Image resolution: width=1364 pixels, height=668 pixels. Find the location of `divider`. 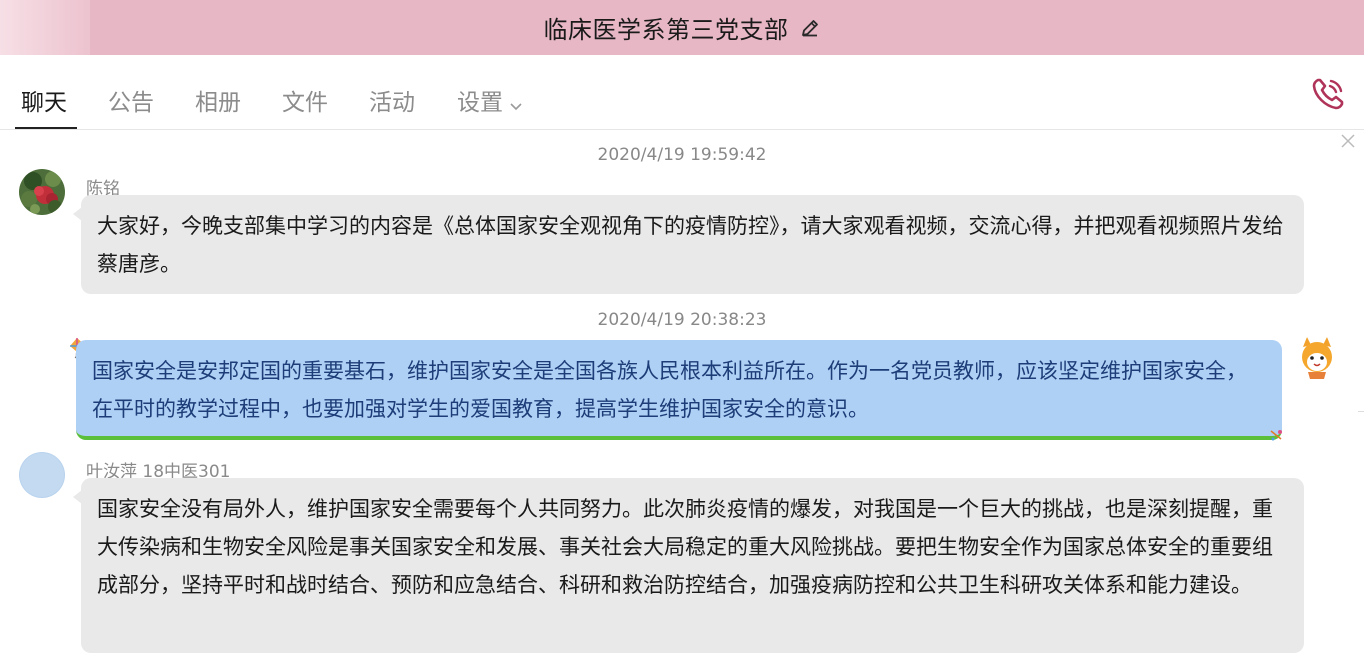

divider is located at coordinates (1361, 411).